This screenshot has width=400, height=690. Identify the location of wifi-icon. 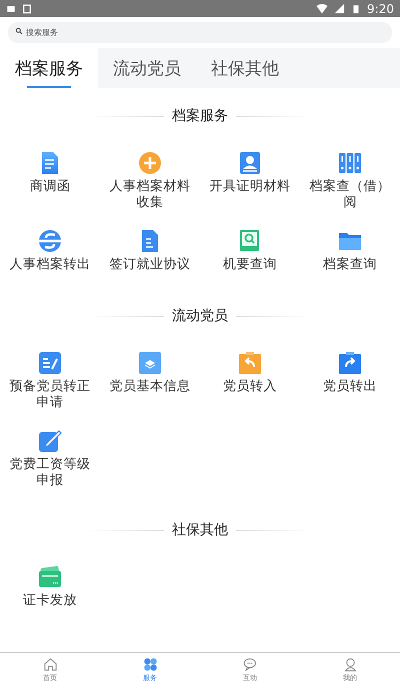
(322, 8).